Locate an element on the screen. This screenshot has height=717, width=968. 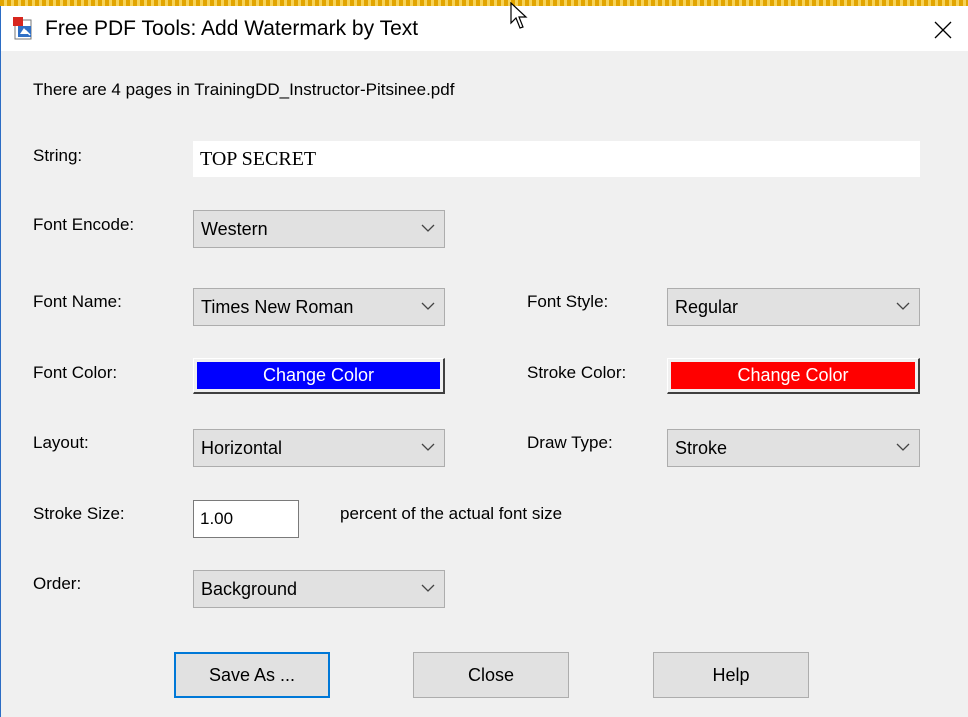
string-label: String: is located at coordinates (58, 155).